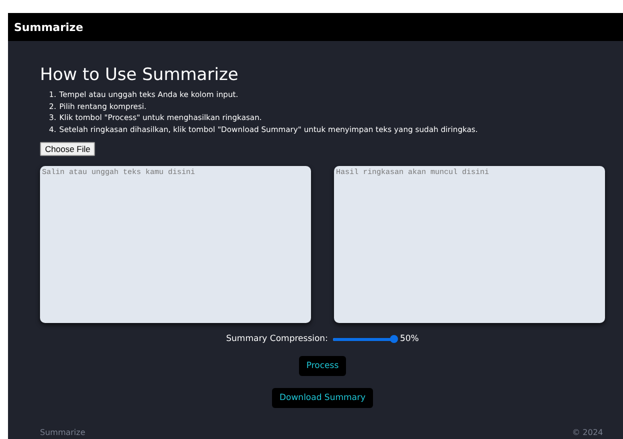  Describe the element at coordinates (63, 432) in the screenshot. I see `footer-brand: Summarize` at that location.